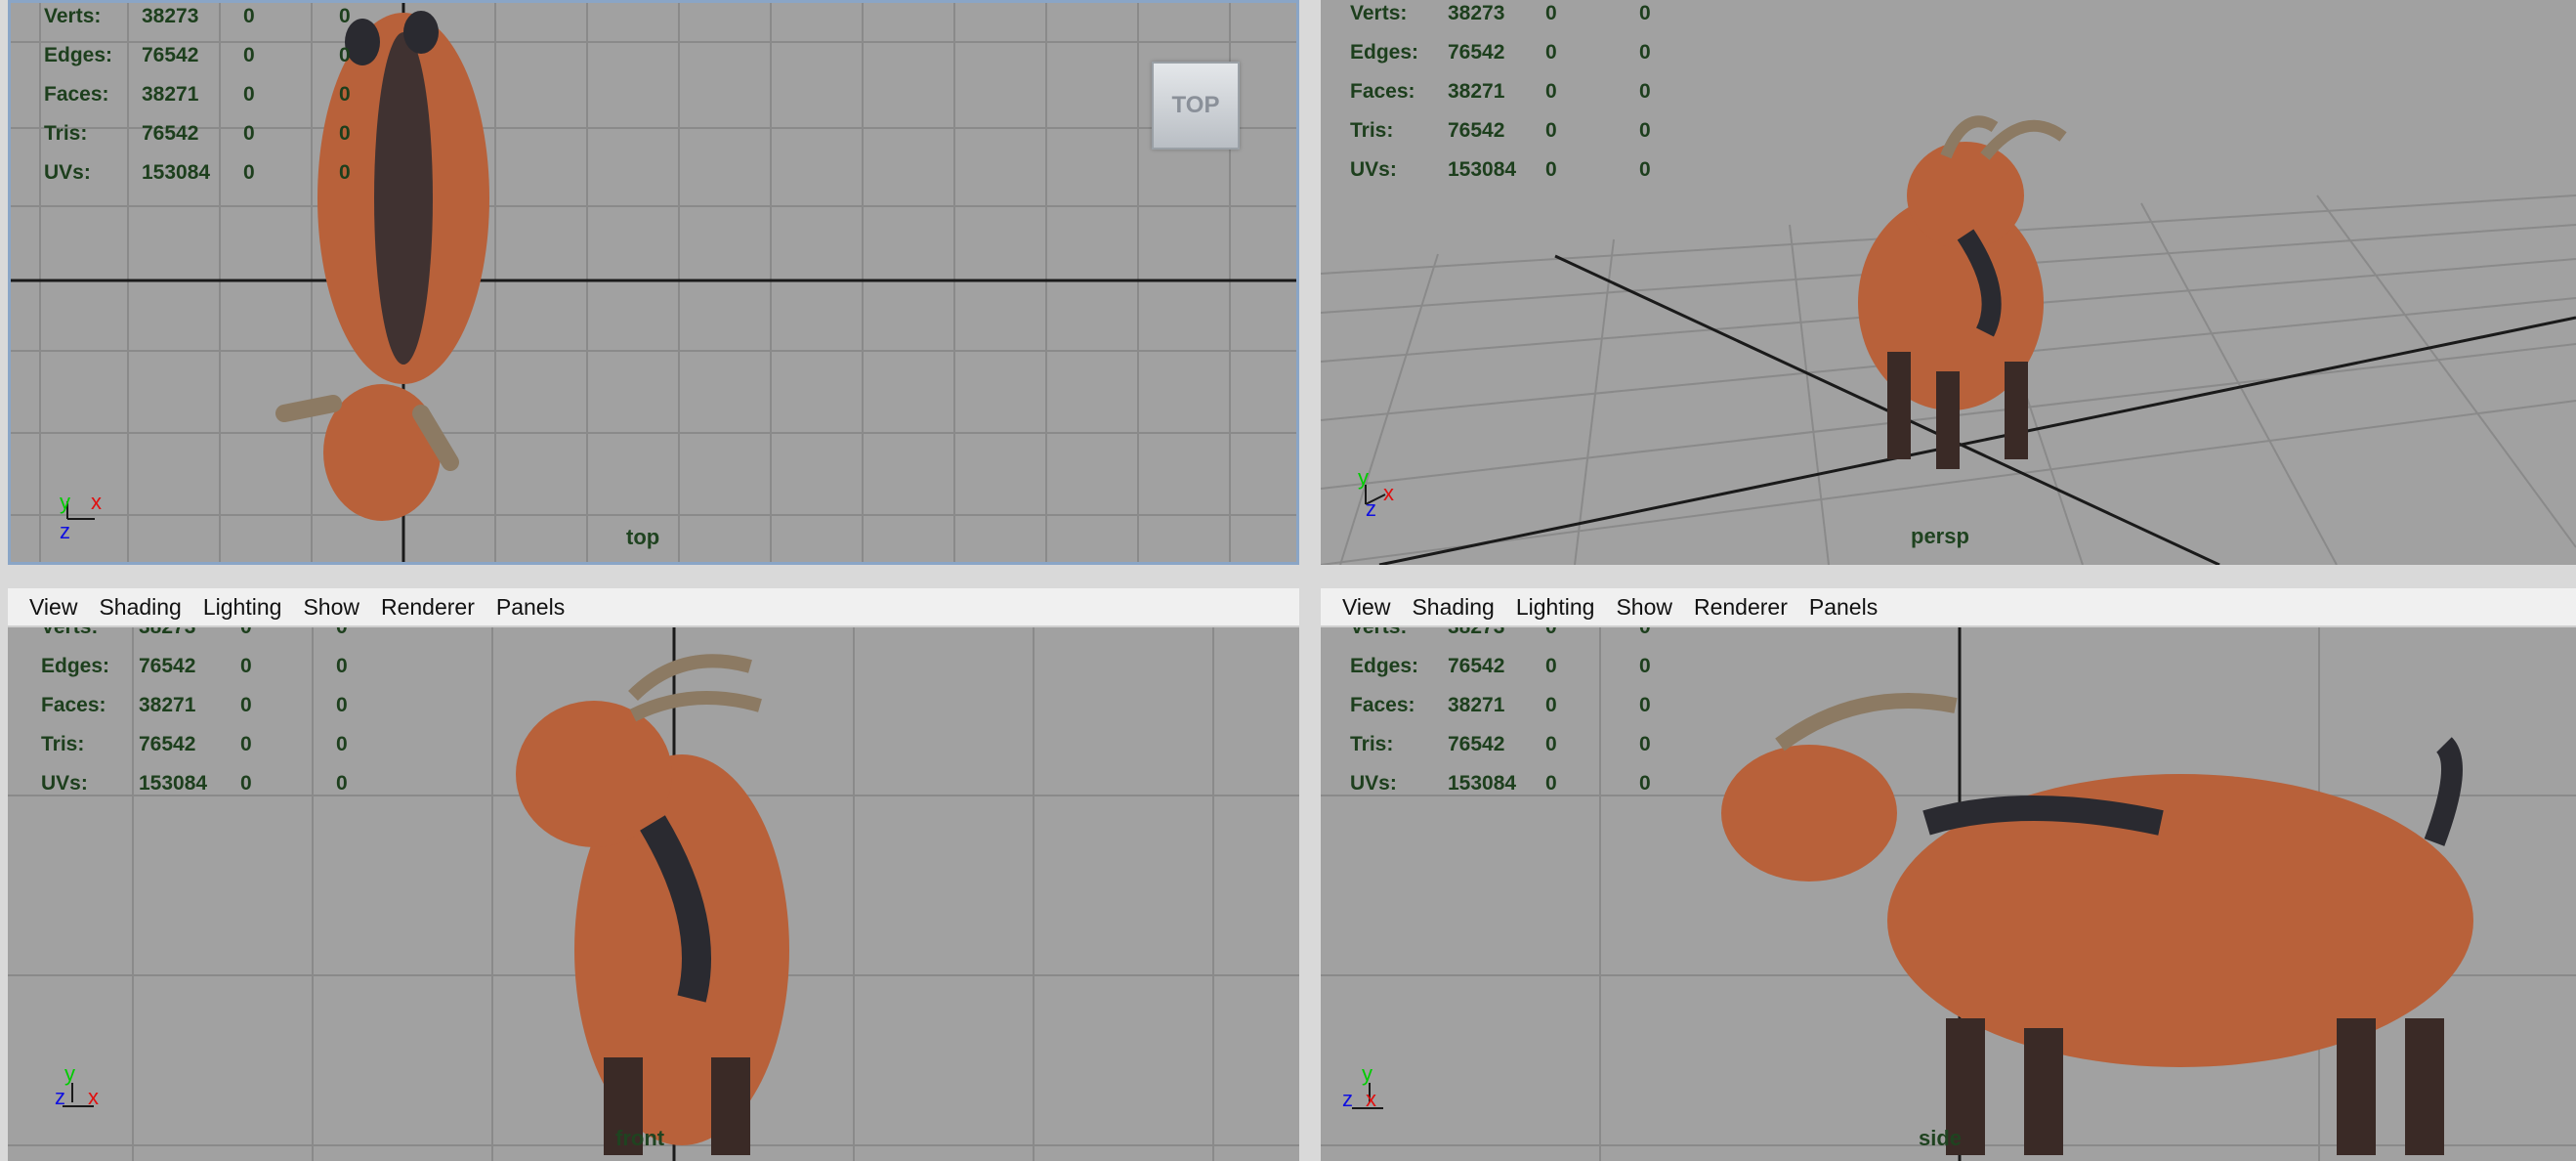 This screenshot has width=2576, height=1161. I want to click on goat-top-view, so click(382, 266).